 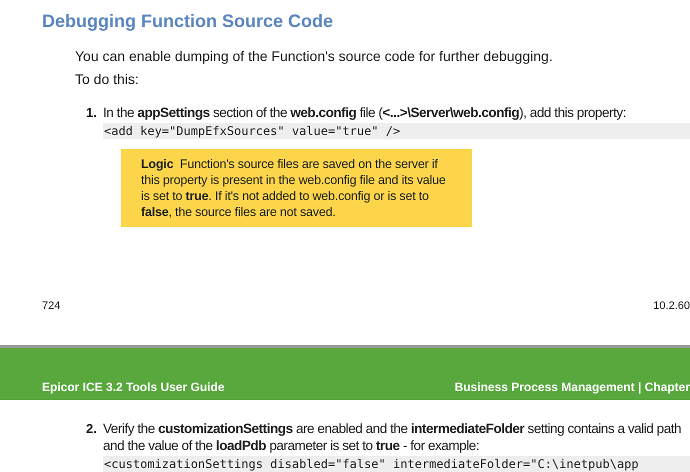 I want to click on version-text: 10.2.60, so click(x=671, y=306).